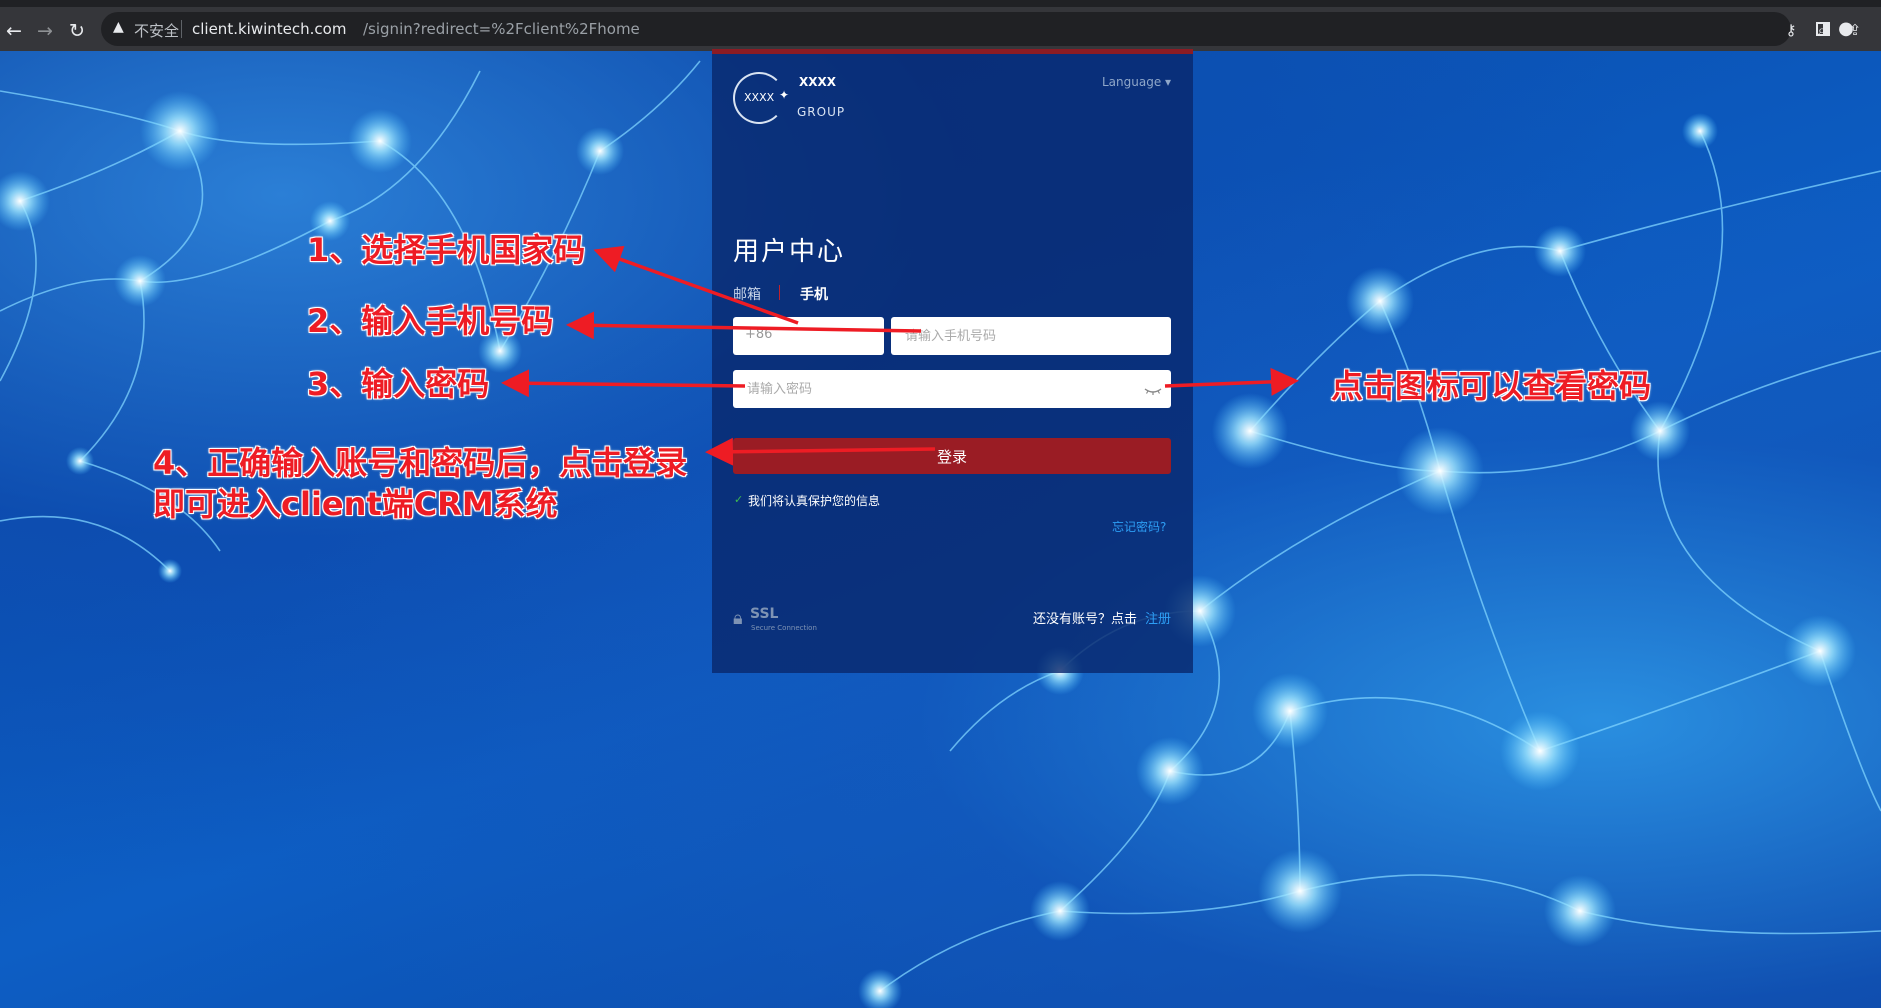  I want to click on url-host: client.kiwintech.com, so click(269, 29).